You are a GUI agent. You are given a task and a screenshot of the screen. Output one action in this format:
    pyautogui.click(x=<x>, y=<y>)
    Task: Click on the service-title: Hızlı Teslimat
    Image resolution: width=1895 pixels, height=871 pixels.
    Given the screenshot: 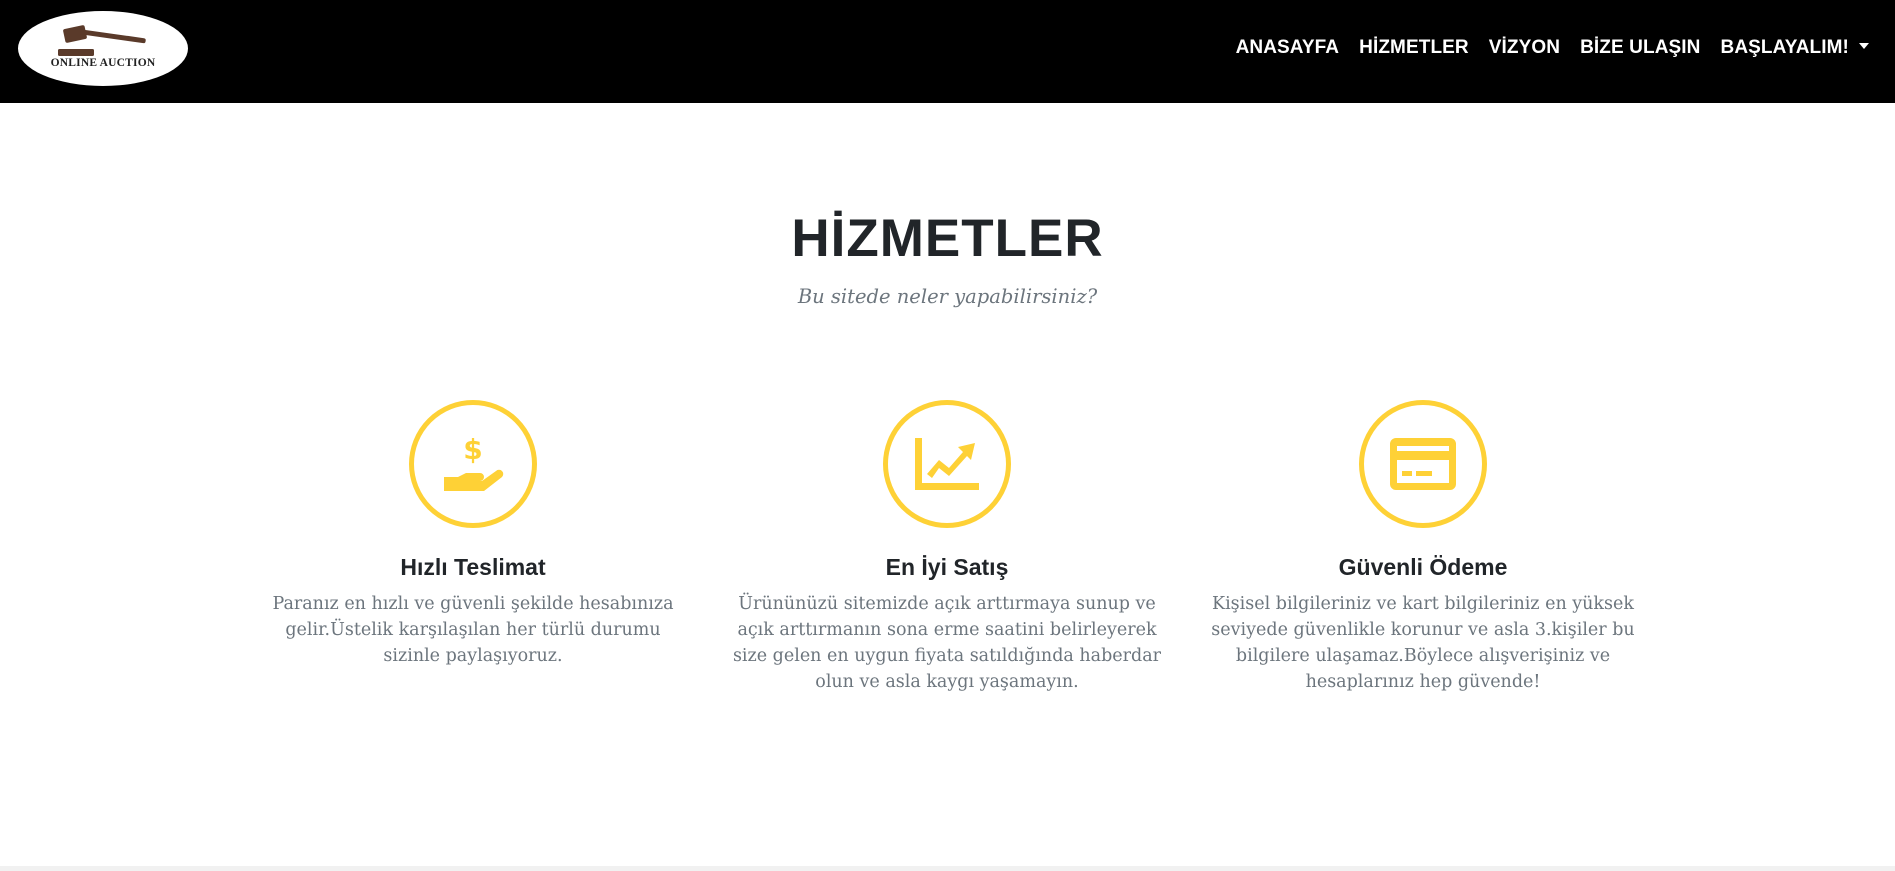 What is the action you would take?
    pyautogui.click(x=473, y=567)
    